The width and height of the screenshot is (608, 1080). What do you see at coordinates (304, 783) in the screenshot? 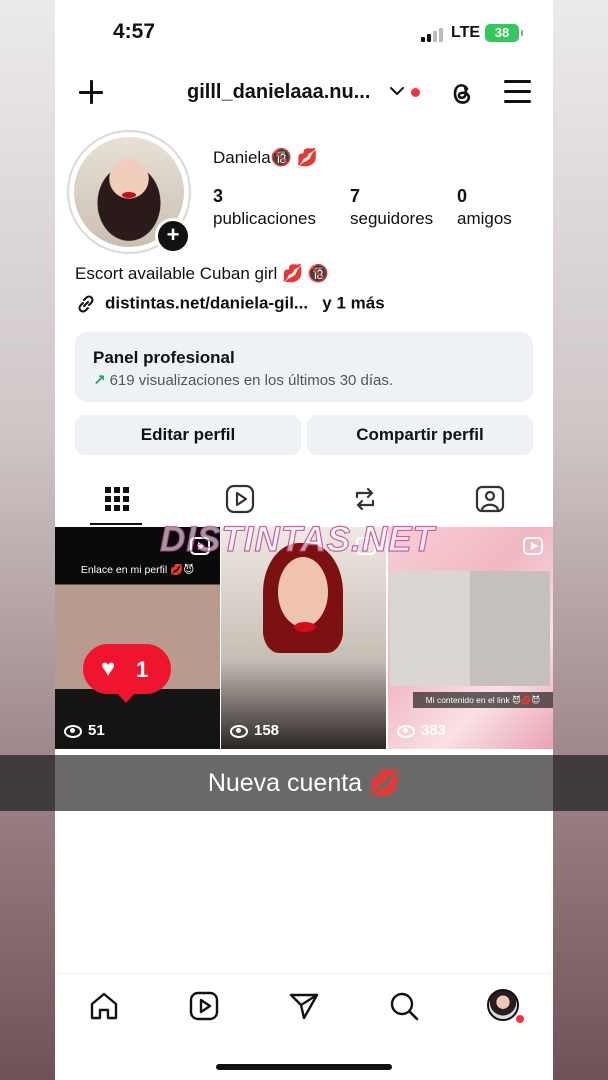
I see `new-account-banner: Nueva cuenta 💋` at bounding box center [304, 783].